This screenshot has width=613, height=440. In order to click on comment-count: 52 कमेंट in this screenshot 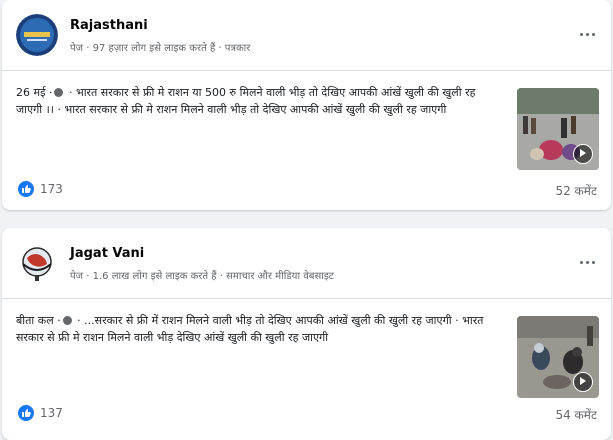, I will do `click(576, 190)`.